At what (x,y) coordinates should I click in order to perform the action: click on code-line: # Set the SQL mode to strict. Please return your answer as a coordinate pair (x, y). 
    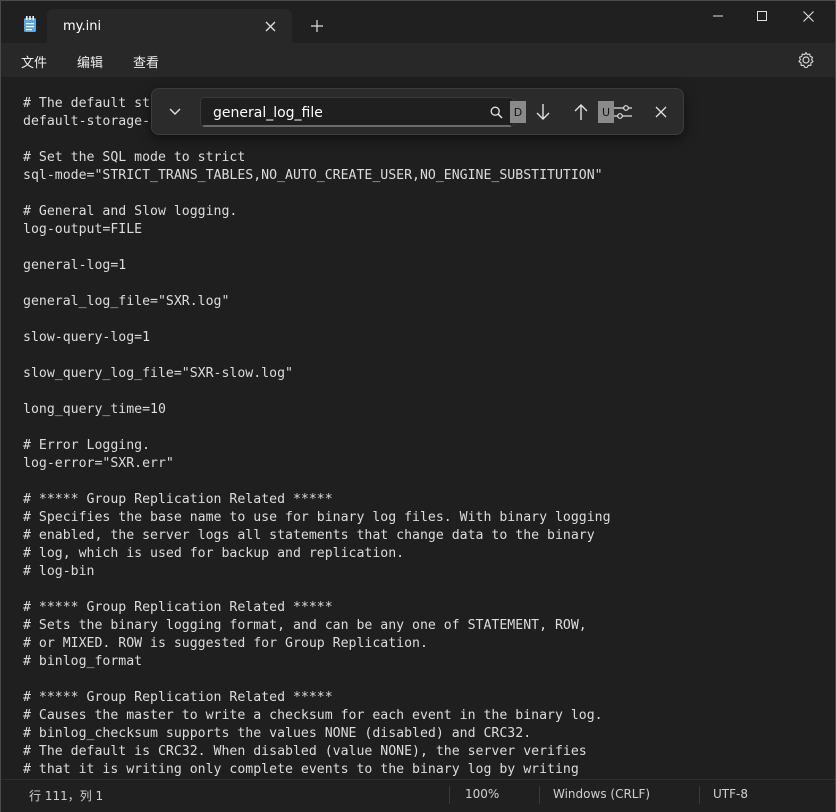
    Looking at the image, I should click on (317, 158).